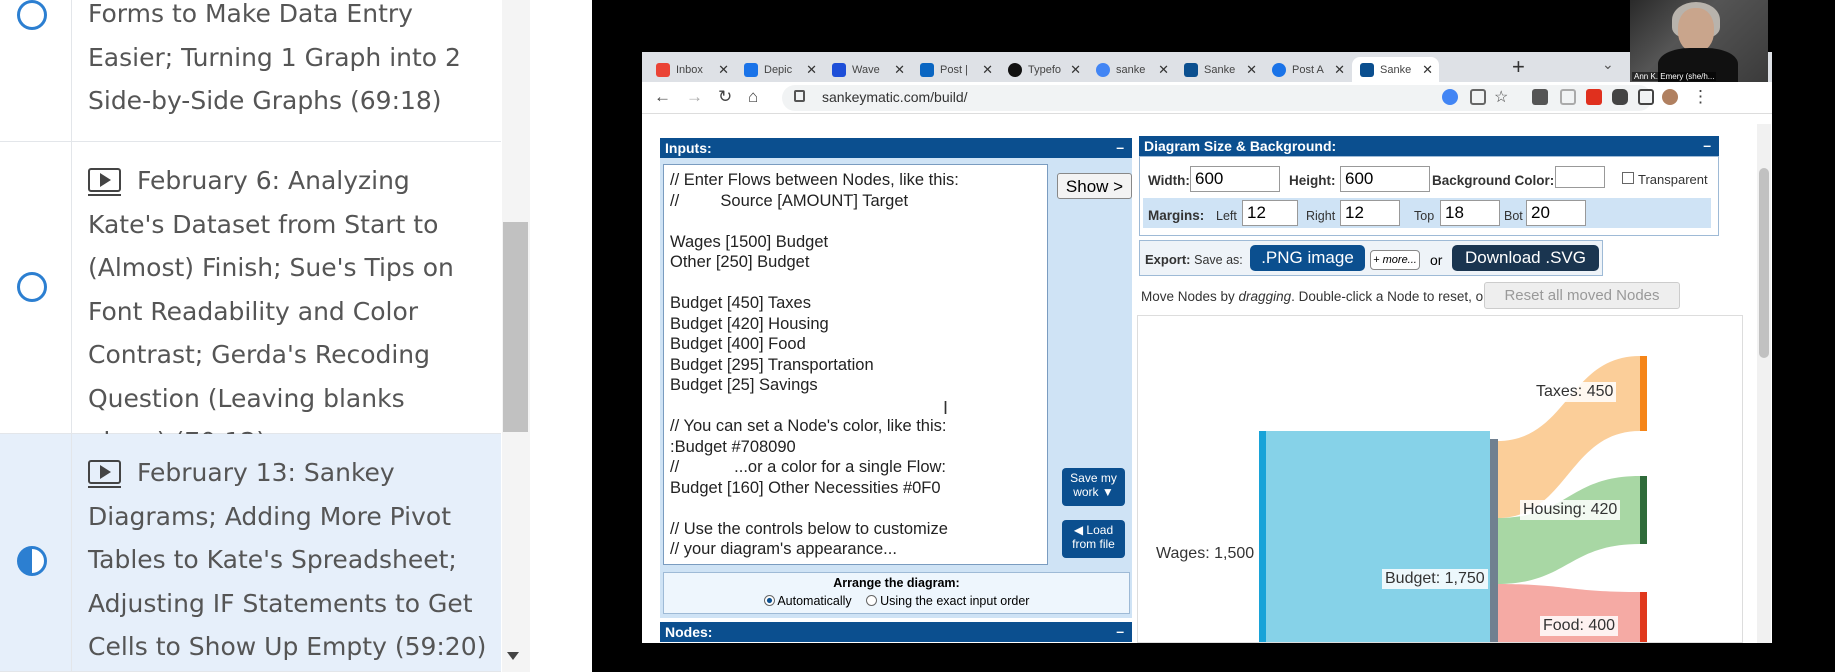 This screenshot has height=672, width=1835. I want to click on half-complete-circle-icon, so click(32, 561).